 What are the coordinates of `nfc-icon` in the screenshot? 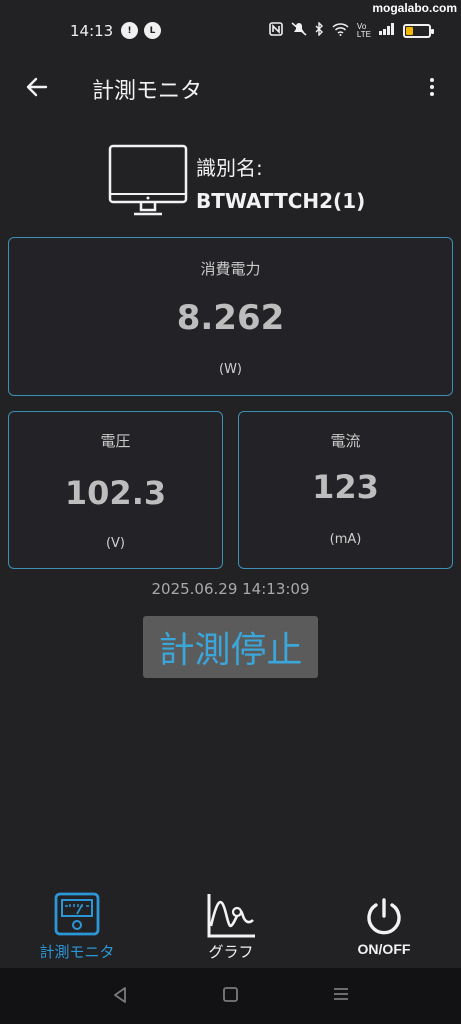 It's located at (276, 31).